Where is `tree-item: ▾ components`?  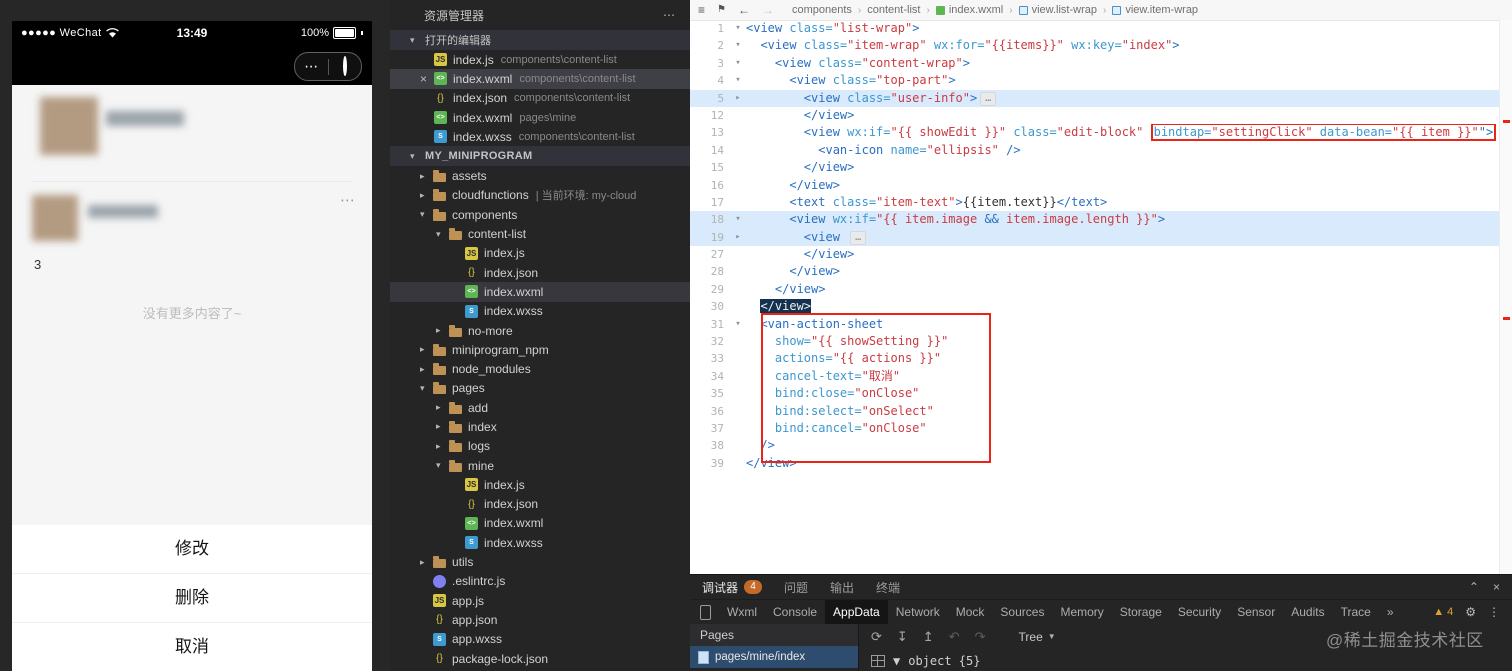
tree-item: ▾ components is located at coordinates (540, 214).